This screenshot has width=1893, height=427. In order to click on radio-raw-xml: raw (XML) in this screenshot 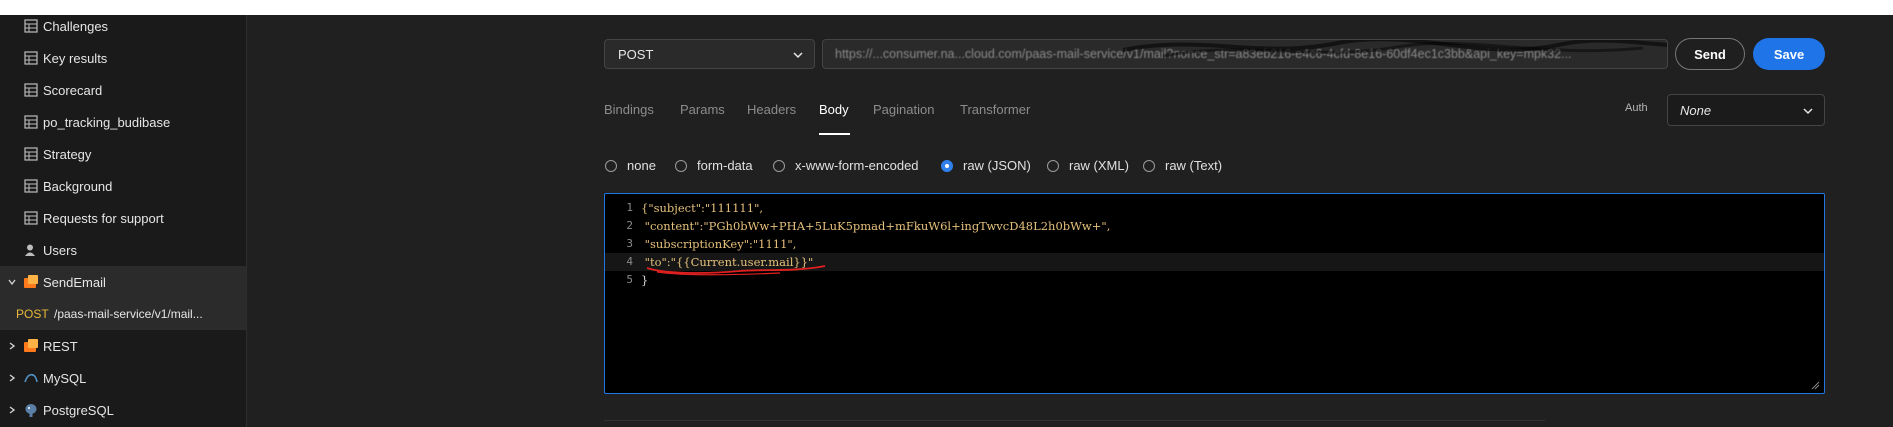, I will do `click(1088, 165)`.